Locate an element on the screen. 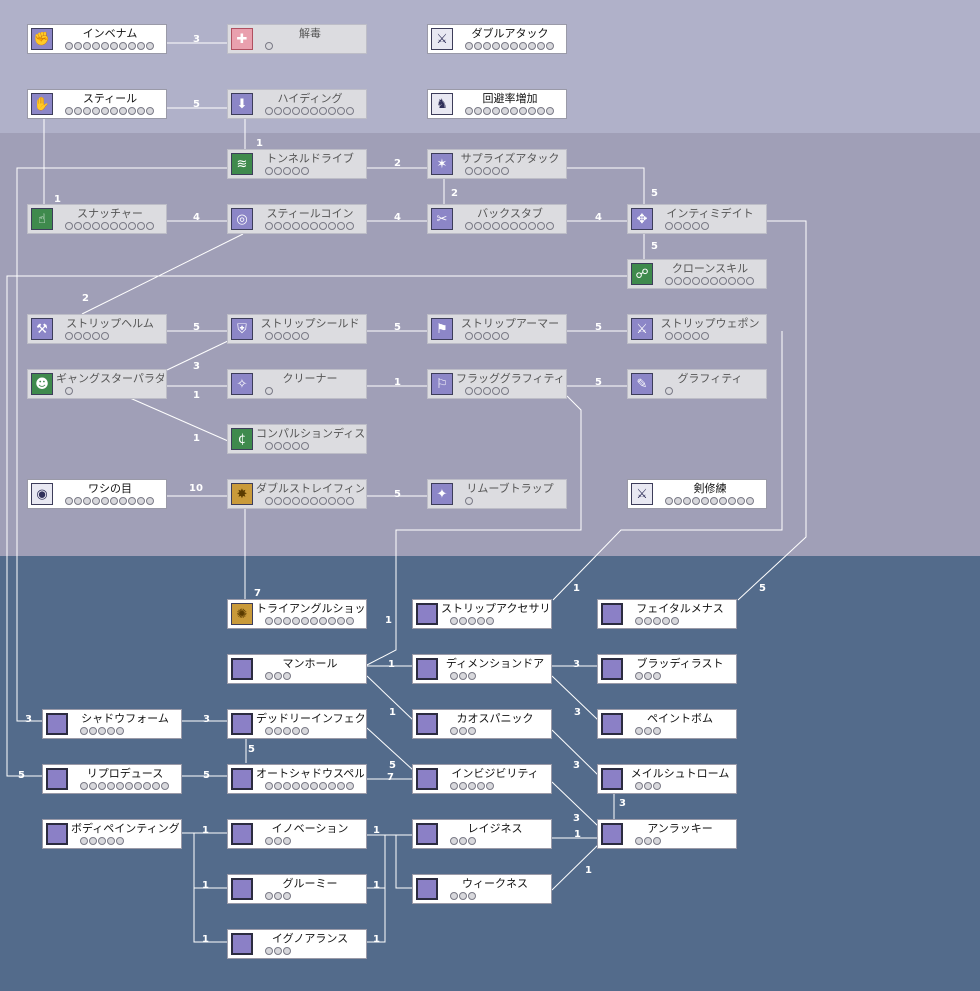  skill-flag-graffiti: ⚐ フラッググラフィティ is located at coordinates (497, 384).